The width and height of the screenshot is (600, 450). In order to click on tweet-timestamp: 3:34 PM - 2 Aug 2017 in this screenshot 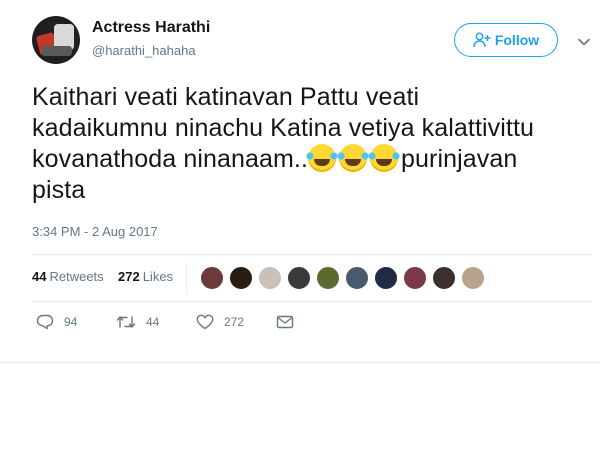, I will do `click(95, 231)`.